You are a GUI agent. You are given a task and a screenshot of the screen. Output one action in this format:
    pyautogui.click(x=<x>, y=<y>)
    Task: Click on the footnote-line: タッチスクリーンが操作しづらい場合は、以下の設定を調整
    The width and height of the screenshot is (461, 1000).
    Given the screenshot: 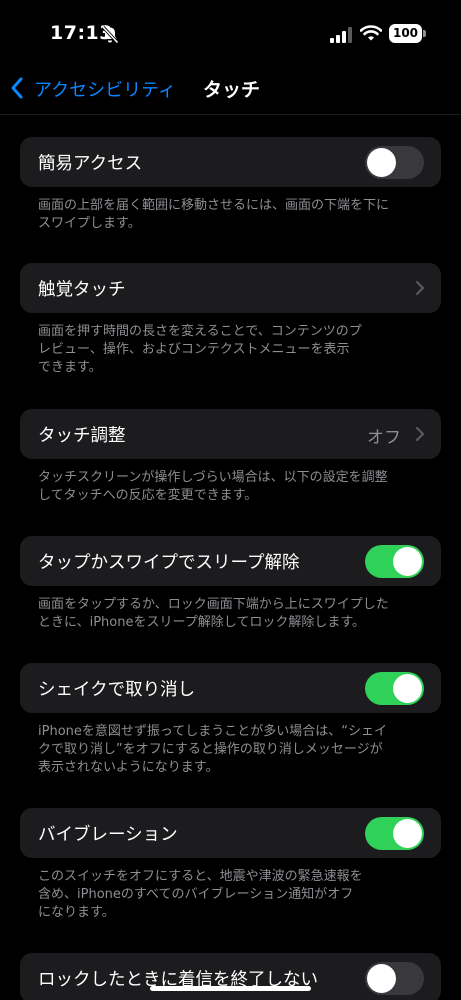 What is the action you would take?
    pyautogui.click(x=213, y=477)
    